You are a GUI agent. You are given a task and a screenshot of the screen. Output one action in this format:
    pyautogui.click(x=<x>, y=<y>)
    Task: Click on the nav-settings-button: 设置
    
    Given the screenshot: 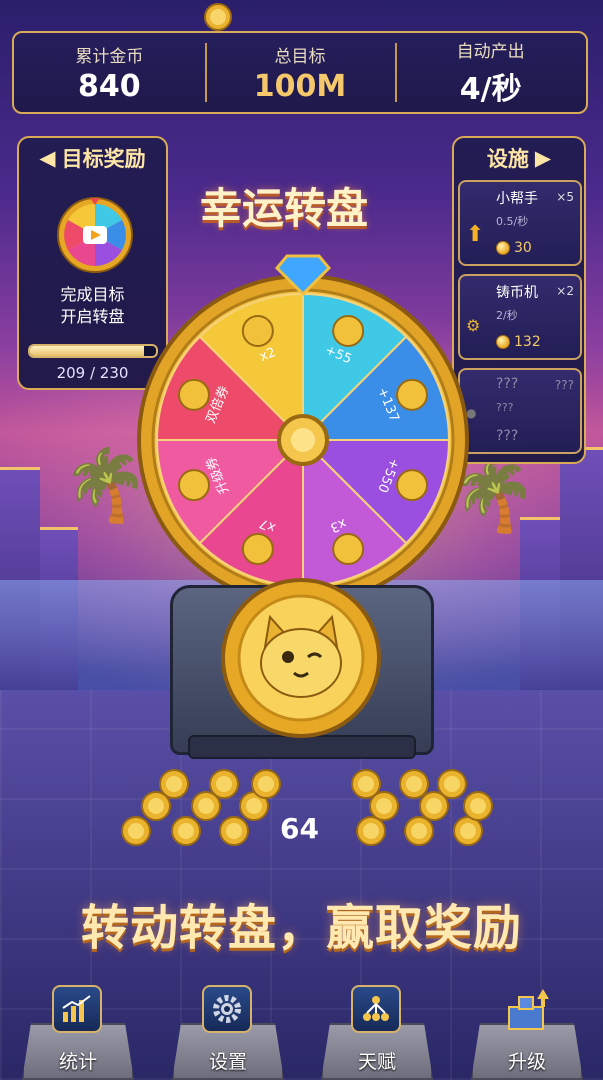 What is the action you would take?
    pyautogui.click(x=228, y=1032)
    